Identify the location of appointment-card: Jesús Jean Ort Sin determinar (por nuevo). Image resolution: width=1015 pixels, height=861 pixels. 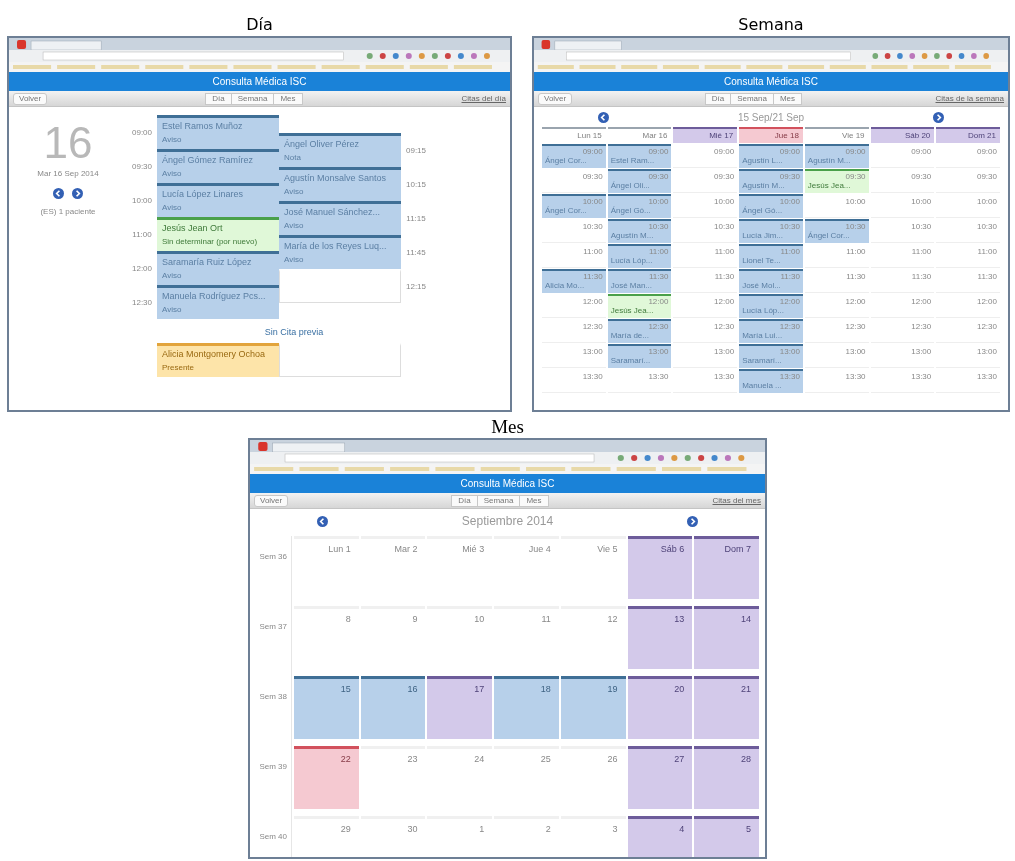
(218, 234).